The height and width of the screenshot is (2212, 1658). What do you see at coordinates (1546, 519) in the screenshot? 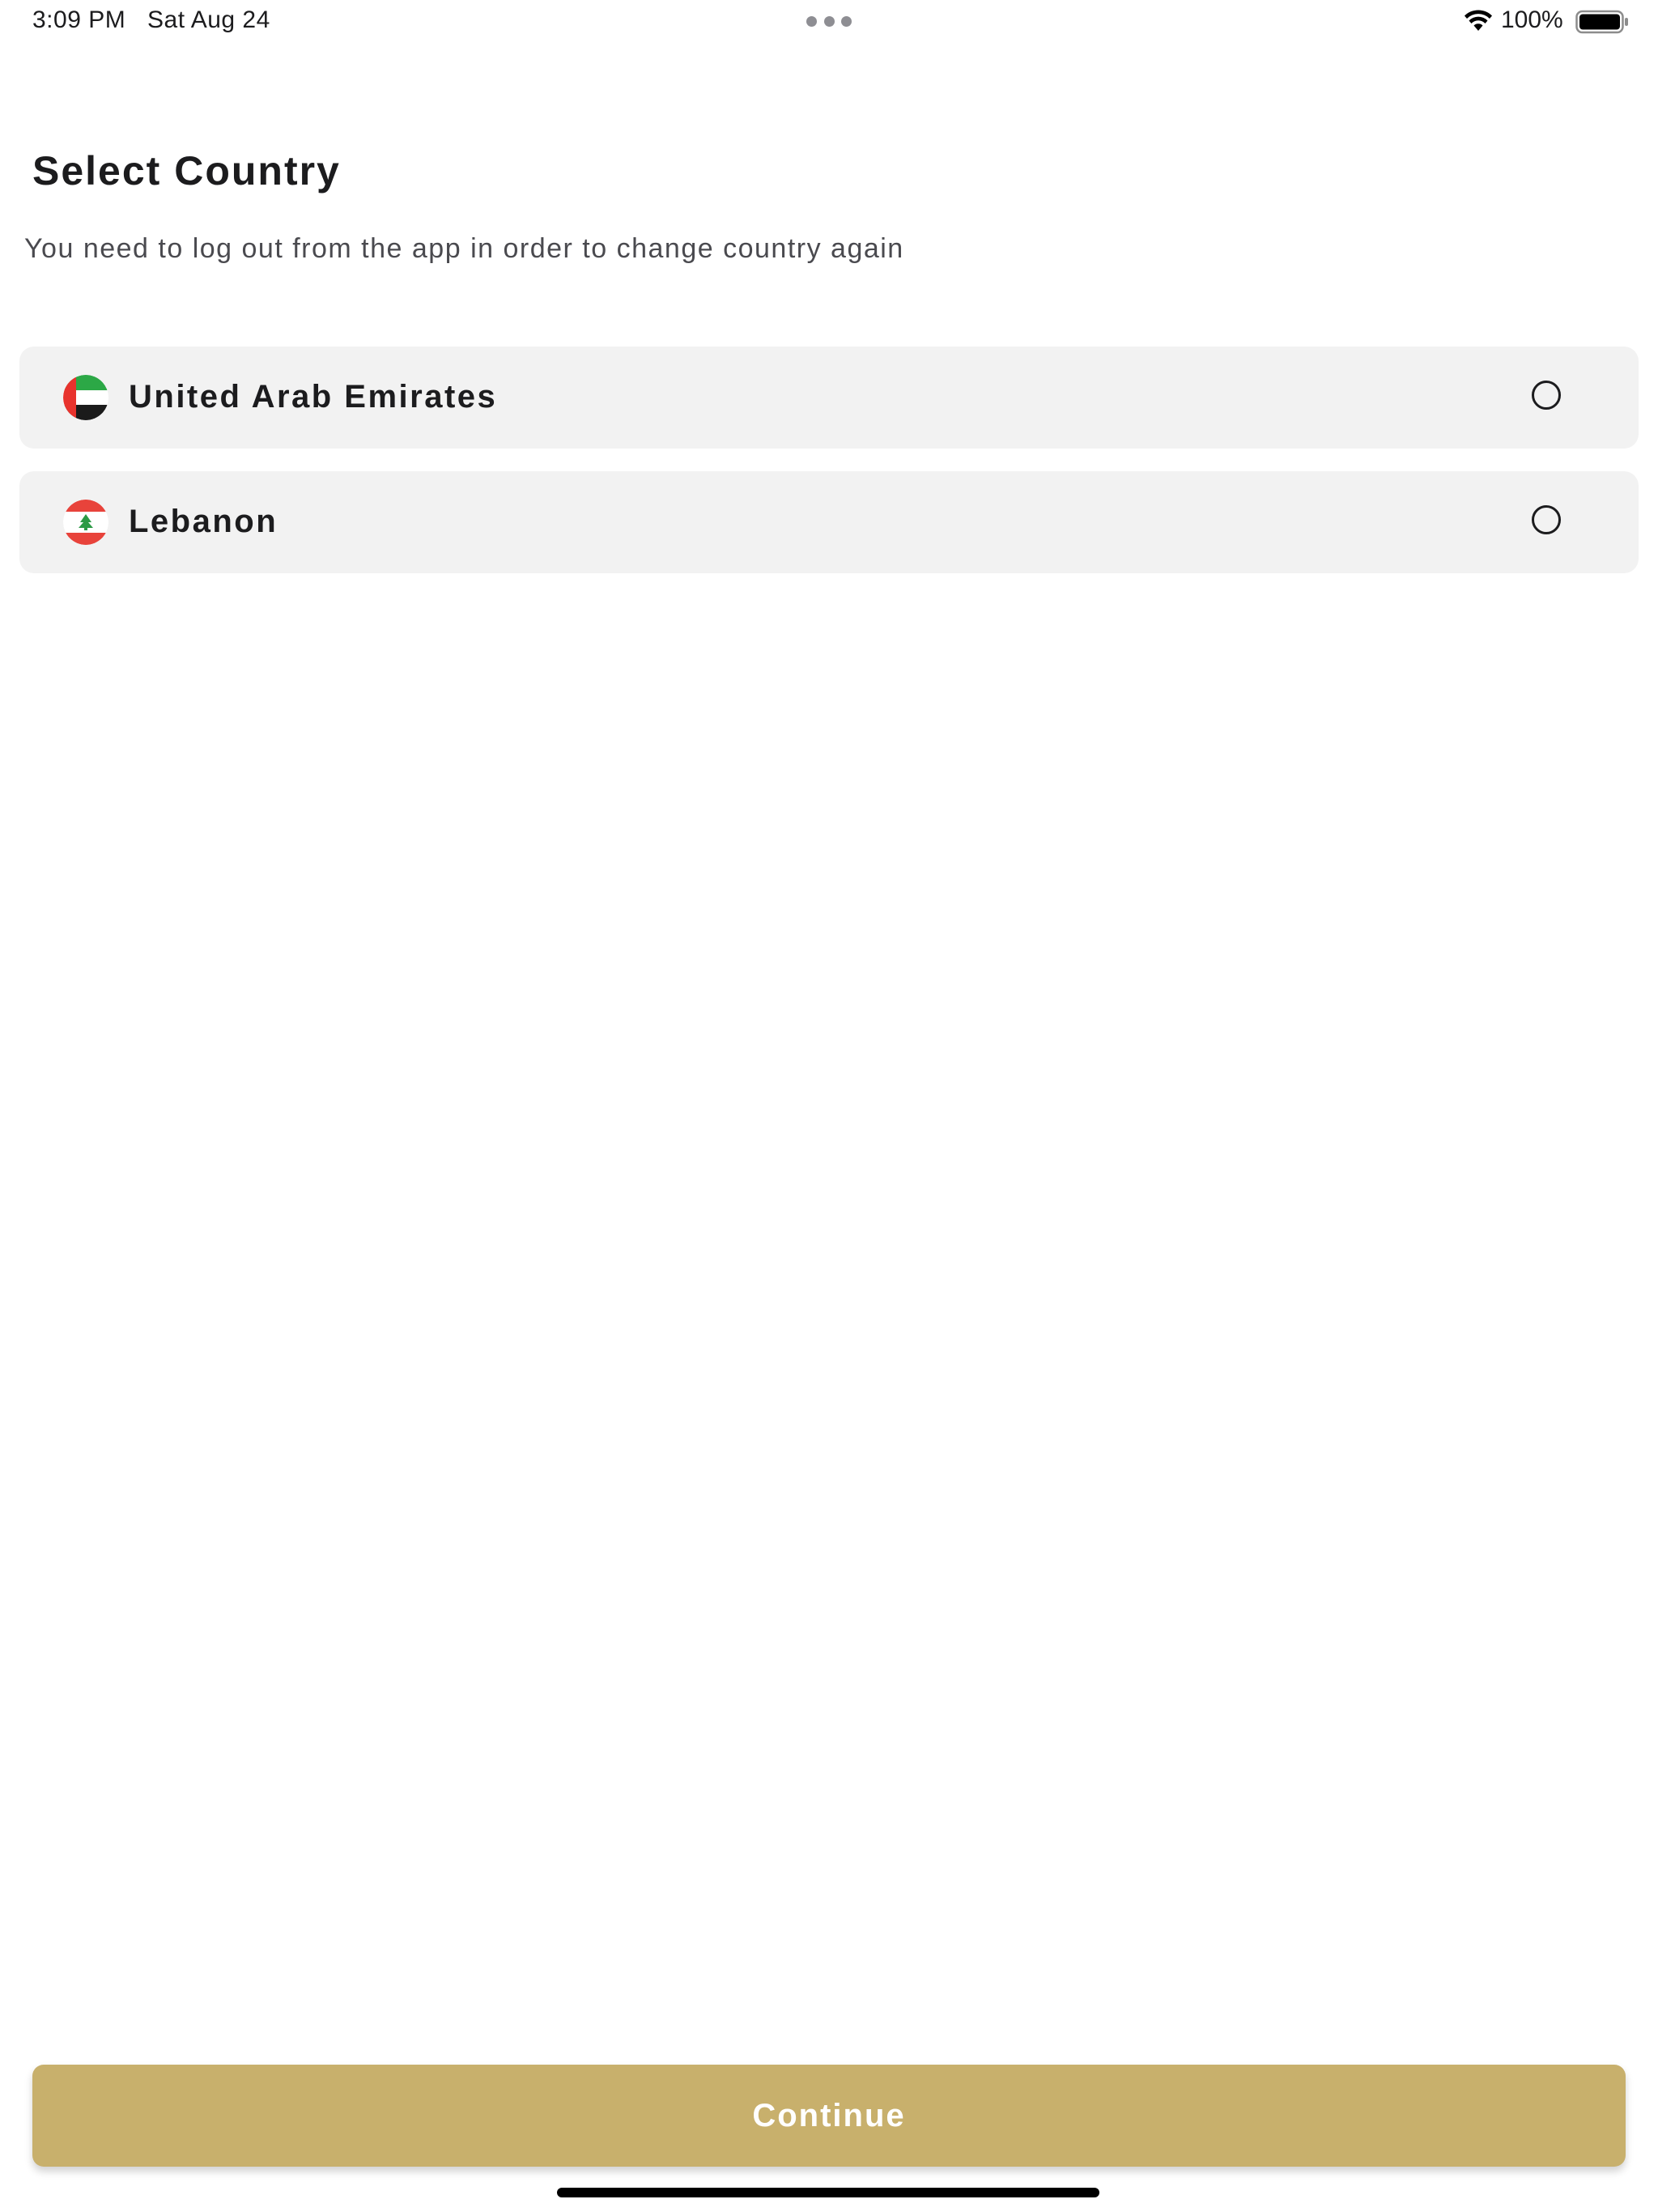
I see `radio-button-lebanon` at bounding box center [1546, 519].